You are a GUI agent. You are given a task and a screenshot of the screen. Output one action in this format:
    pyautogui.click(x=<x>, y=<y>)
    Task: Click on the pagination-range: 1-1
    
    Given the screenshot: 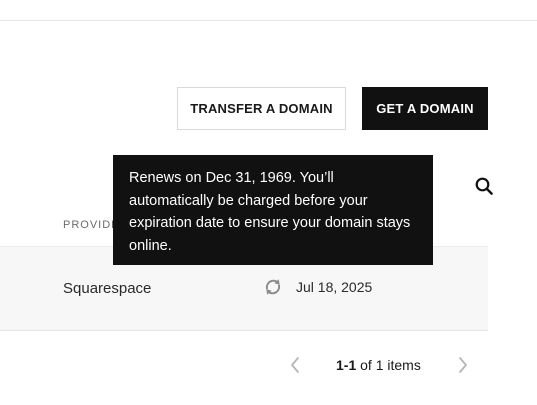 What is the action you would take?
    pyautogui.click(x=346, y=365)
    